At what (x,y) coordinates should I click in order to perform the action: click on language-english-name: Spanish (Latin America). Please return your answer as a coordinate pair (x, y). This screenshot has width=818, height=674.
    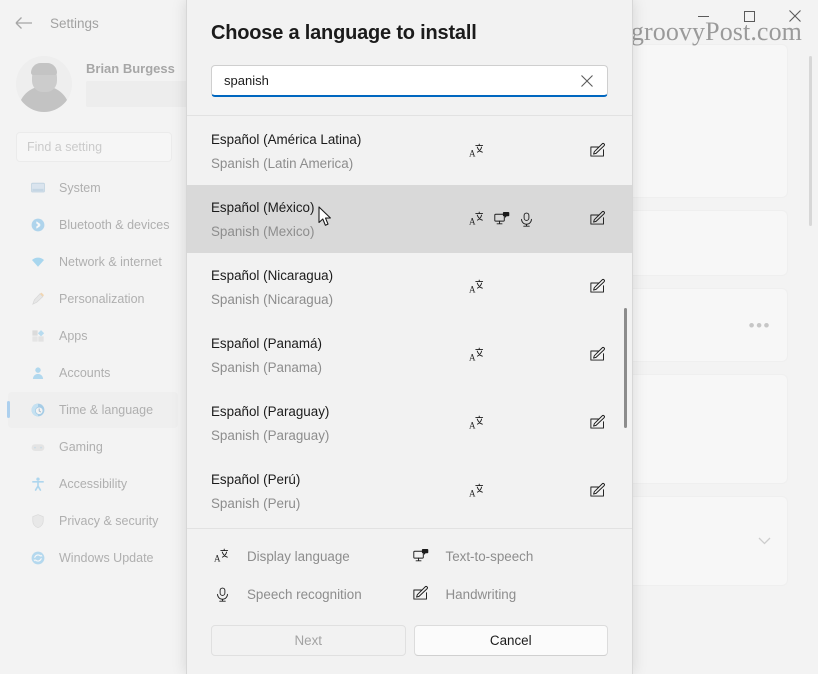
    Looking at the image, I should click on (282, 163).